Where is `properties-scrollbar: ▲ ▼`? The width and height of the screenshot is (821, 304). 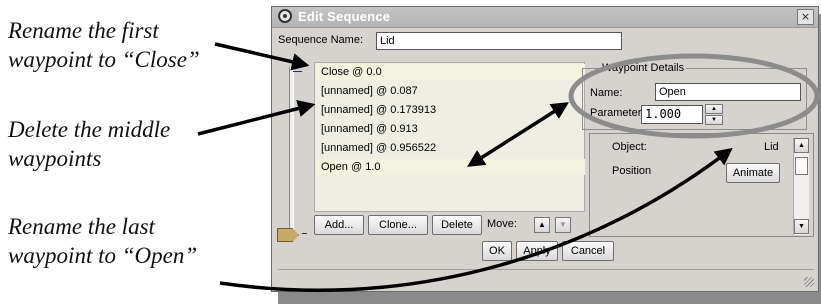 properties-scrollbar: ▲ ▼ is located at coordinates (801, 186).